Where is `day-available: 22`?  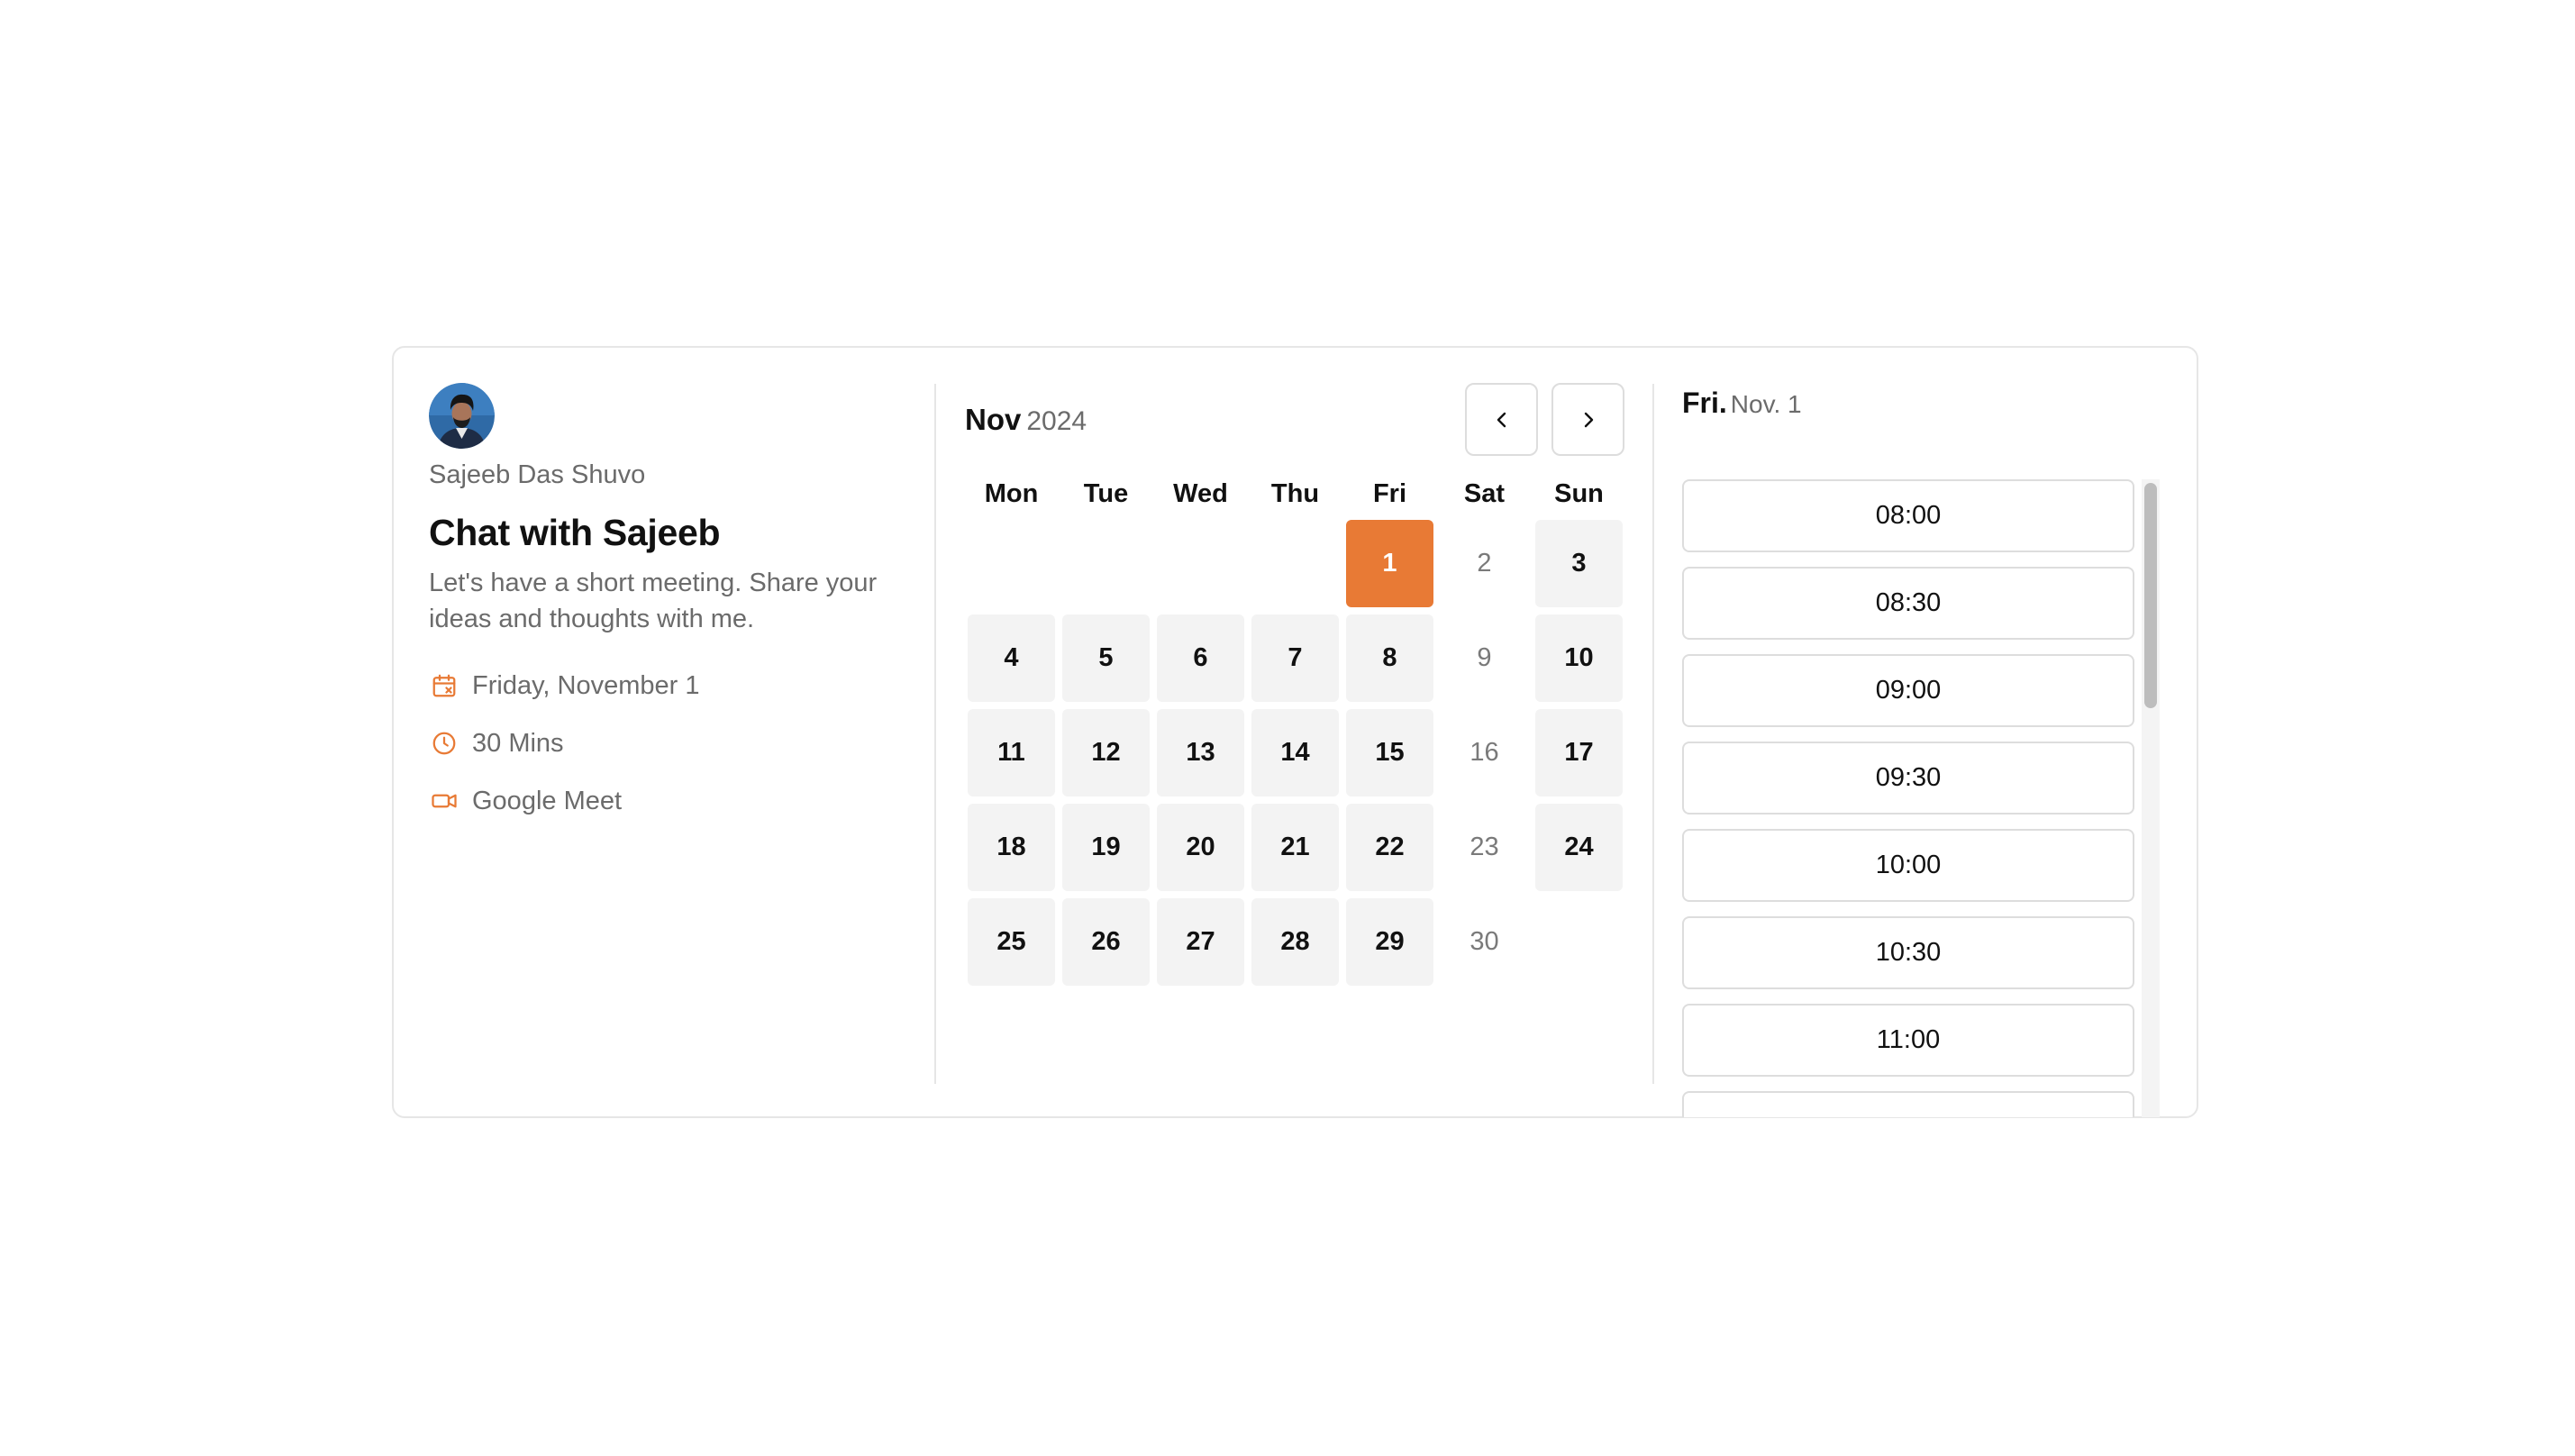
day-available: 22 is located at coordinates (1389, 847).